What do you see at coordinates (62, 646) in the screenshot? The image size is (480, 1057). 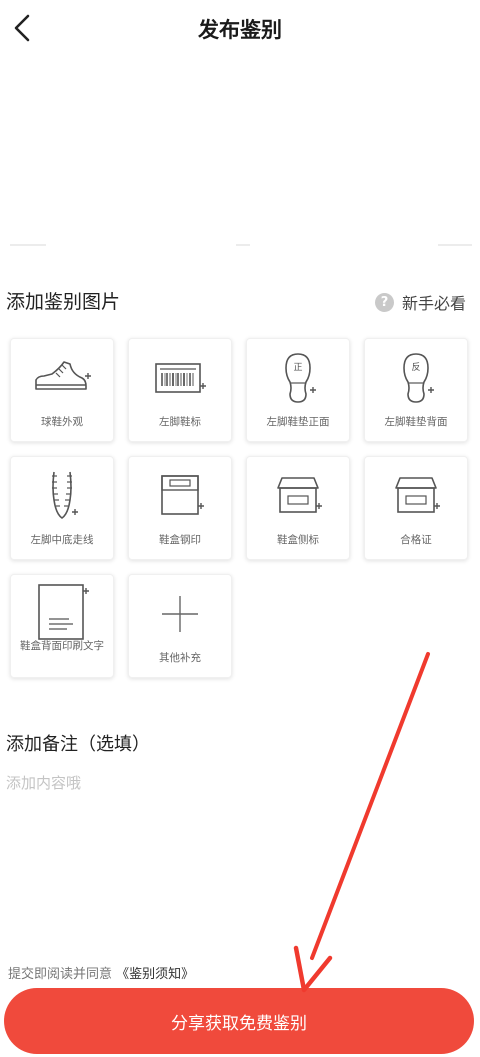 I see `upload-slot-label: 鞋盒背面印刷文字` at bounding box center [62, 646].